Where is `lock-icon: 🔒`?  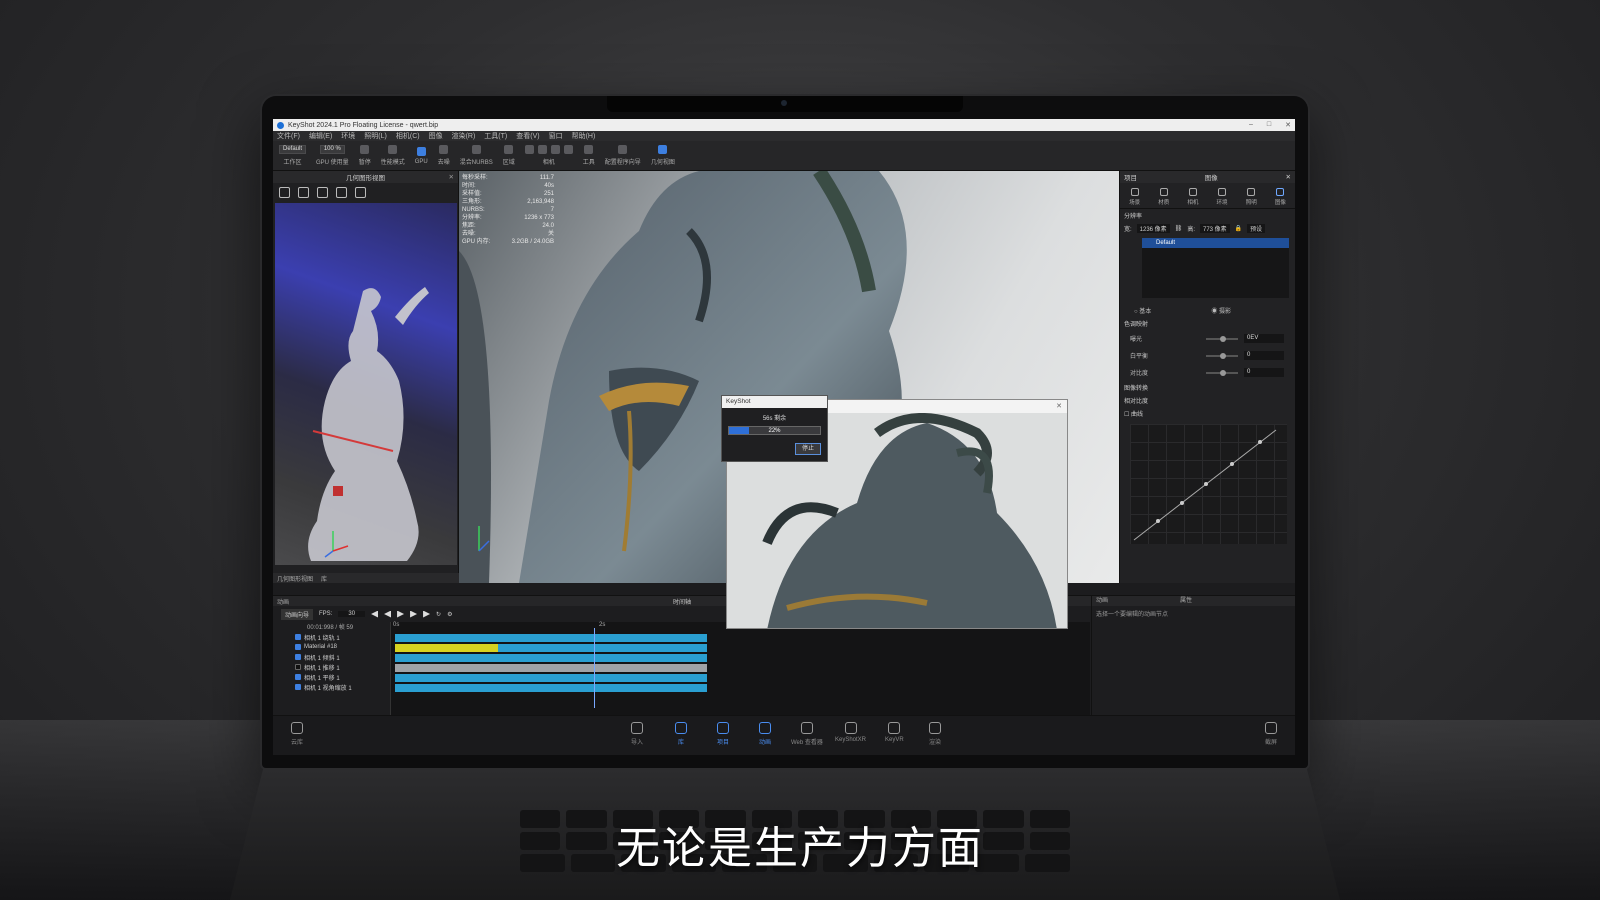
lock-icon: 🔒 is located at coordinates (1238, 228).